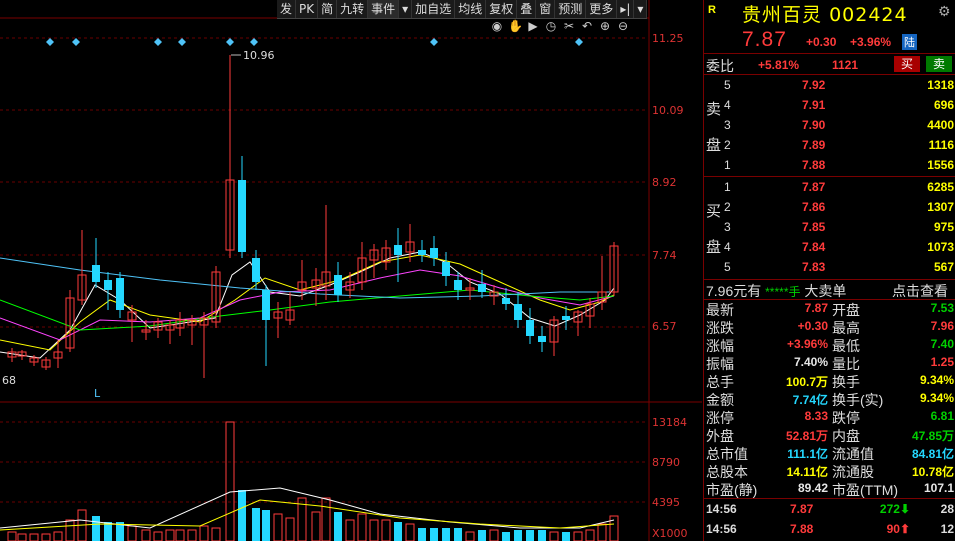 Image resolution: width=955 pixels, height=541 pixels. What do you see at coordinates (338, 526) in the screenshot?
I see `volume-bar-down` at bounding box center [338, 526].